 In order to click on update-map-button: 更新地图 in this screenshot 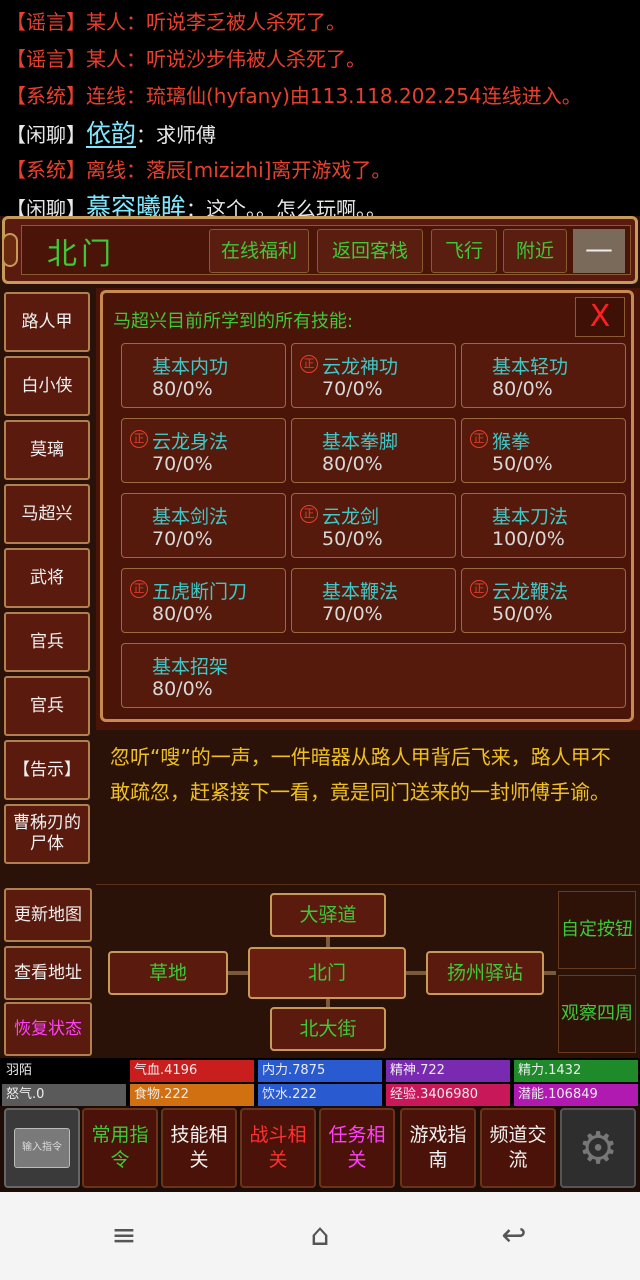, I will do `click(48, 915)`.